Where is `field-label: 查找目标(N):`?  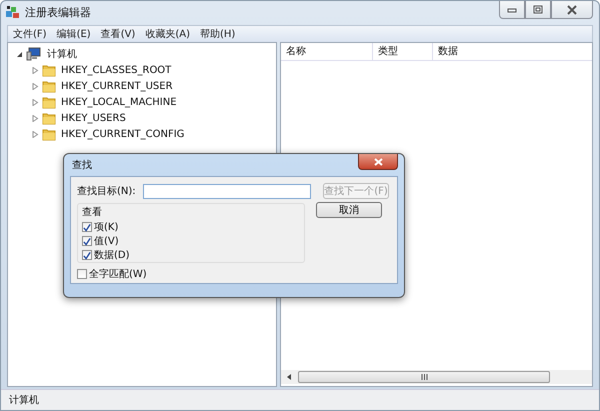
field-label: 查找目标(N): is located at coordinates (107, 191).